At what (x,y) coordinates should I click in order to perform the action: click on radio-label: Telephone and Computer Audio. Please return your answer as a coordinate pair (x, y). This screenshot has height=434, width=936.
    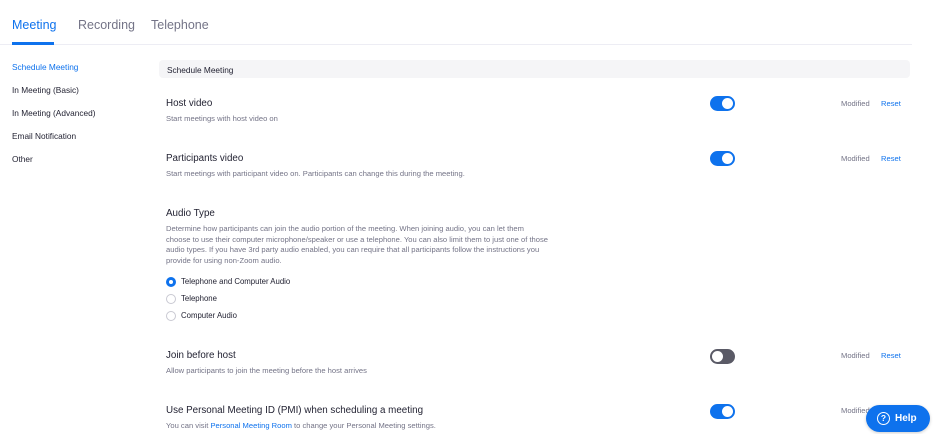
    Looking at the image, I should click on (236, 281).